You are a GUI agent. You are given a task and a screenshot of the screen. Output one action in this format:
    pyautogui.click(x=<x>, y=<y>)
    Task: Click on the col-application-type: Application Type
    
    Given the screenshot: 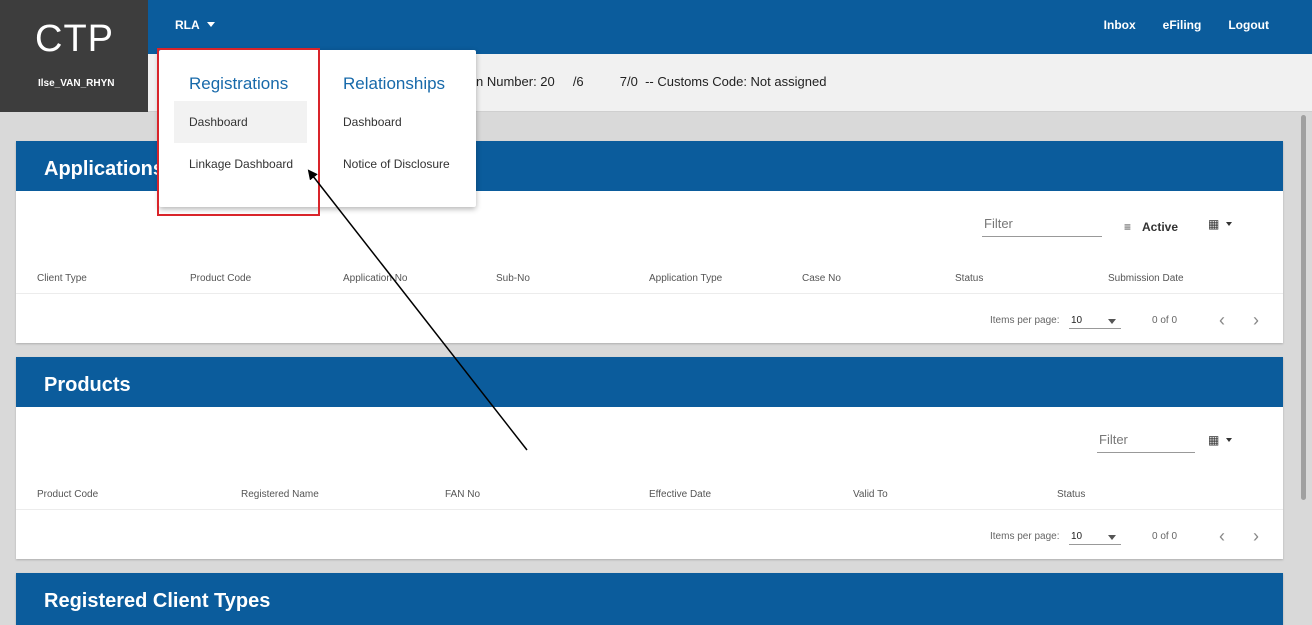 What is the action you would take?
    pyautogui.click(x=685, y=278)
    